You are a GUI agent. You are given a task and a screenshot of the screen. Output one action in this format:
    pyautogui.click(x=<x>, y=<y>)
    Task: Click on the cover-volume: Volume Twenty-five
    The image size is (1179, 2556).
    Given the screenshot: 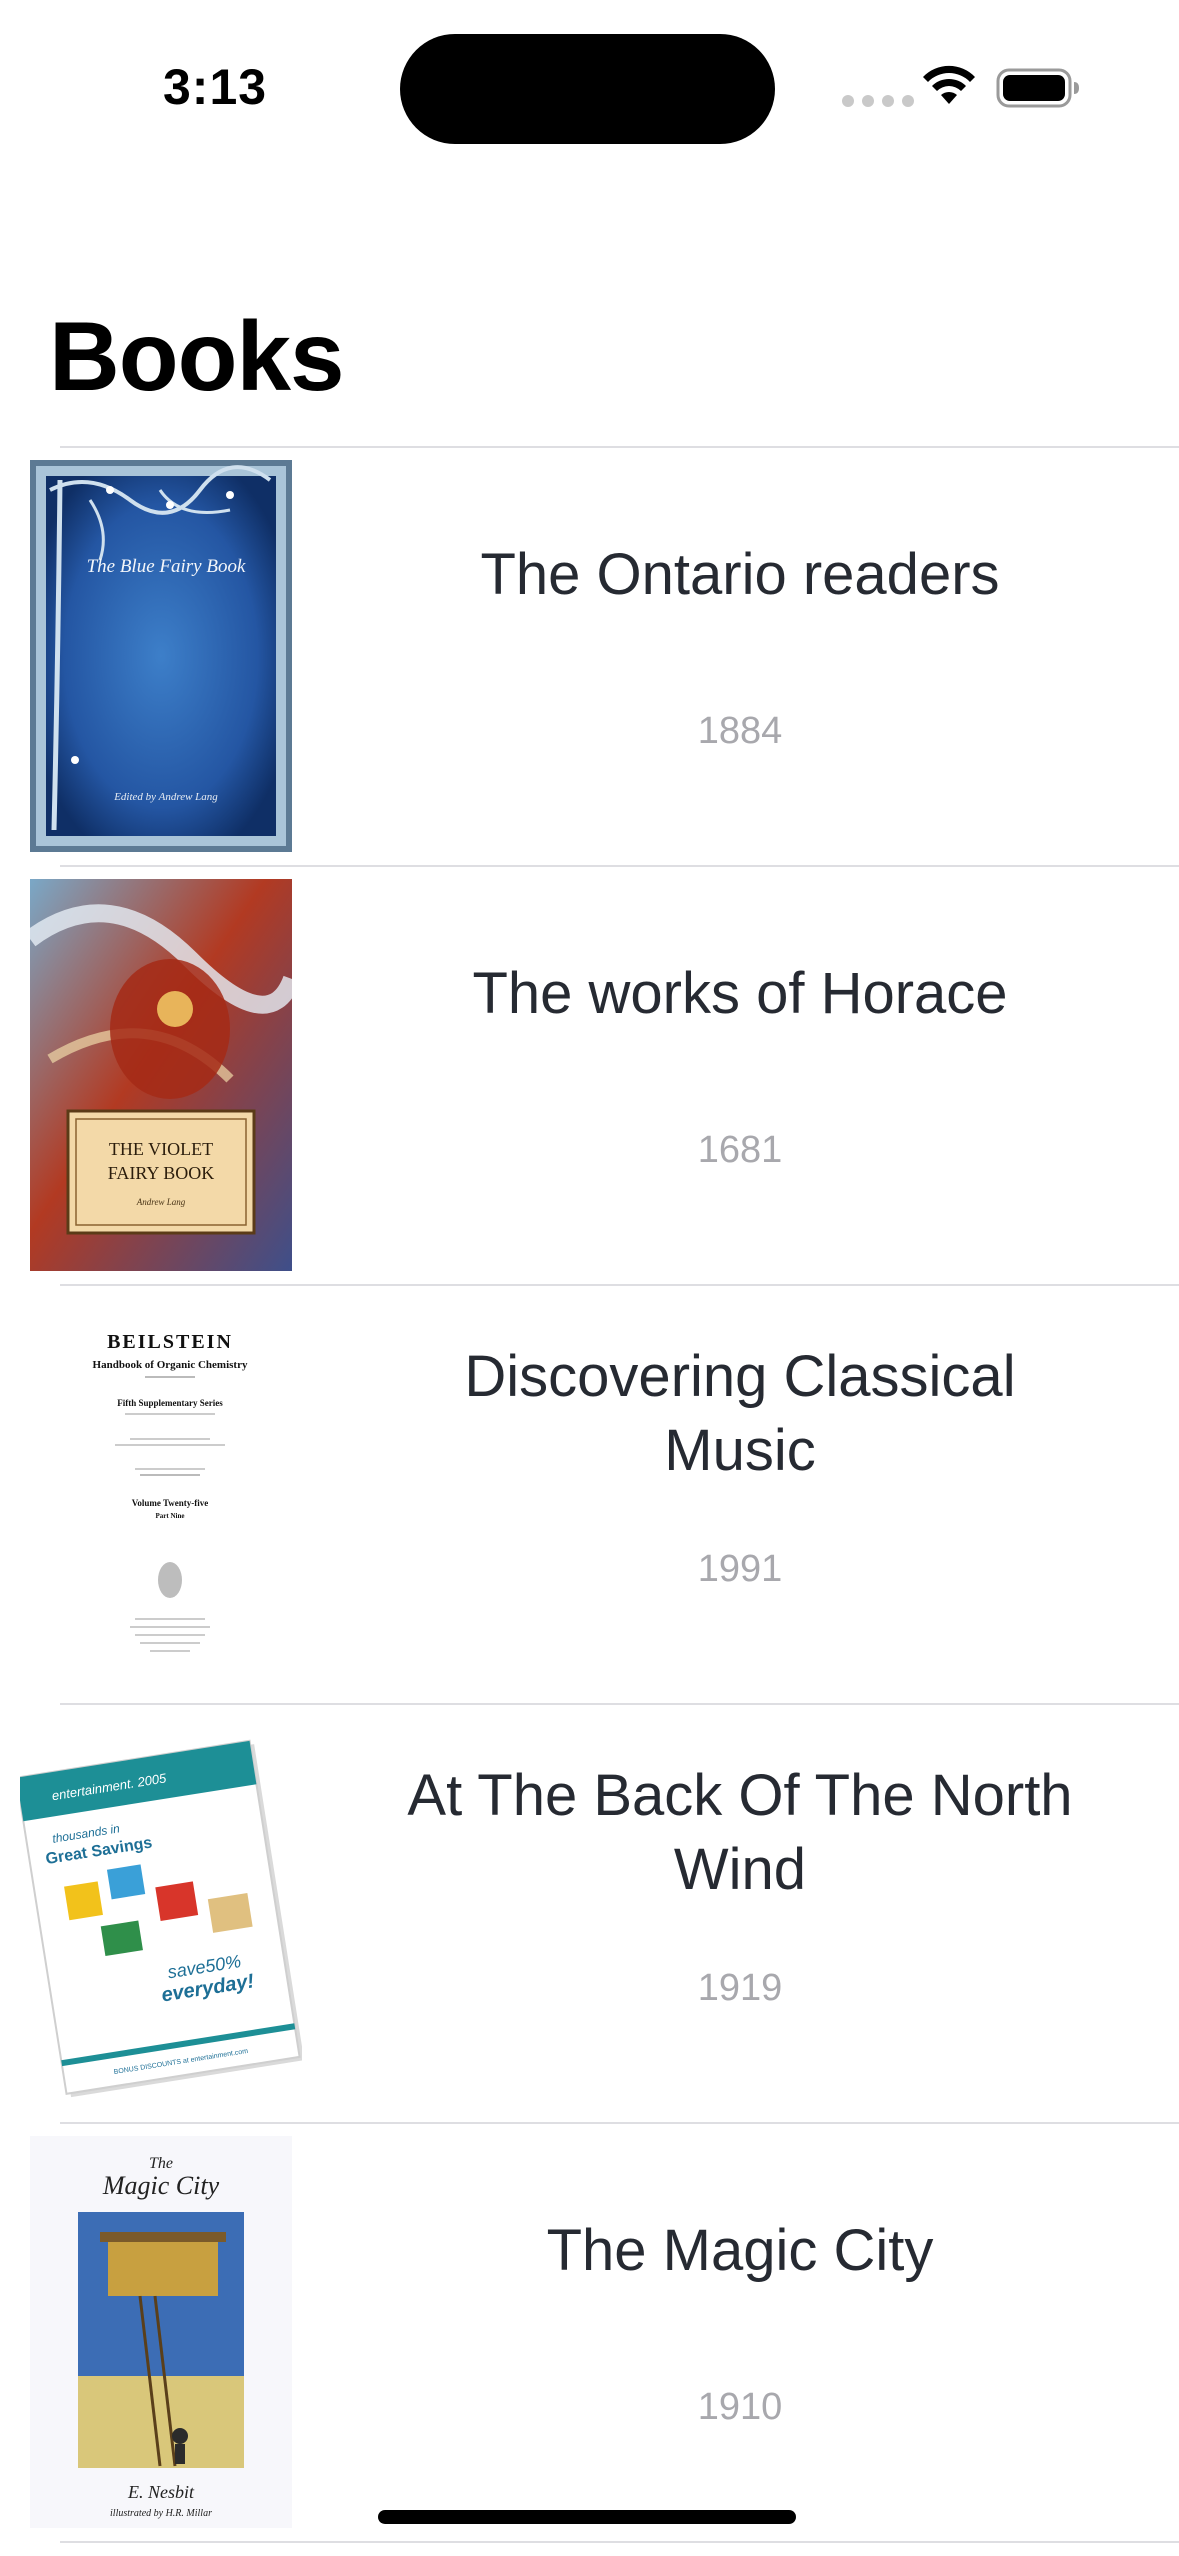 What is the action you would take?
    pyautogui.click(x=170, y=1503)
    